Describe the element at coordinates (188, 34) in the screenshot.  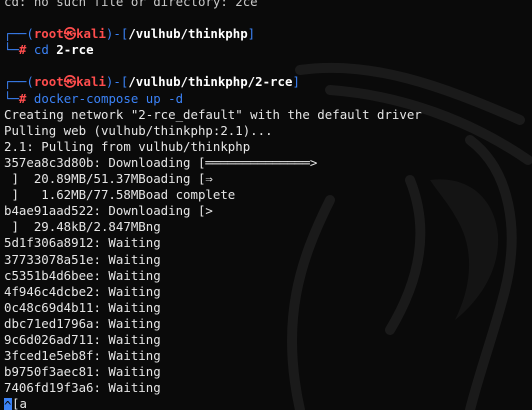
I see `prompt-path: /vulhub/thinkphp` at that location.